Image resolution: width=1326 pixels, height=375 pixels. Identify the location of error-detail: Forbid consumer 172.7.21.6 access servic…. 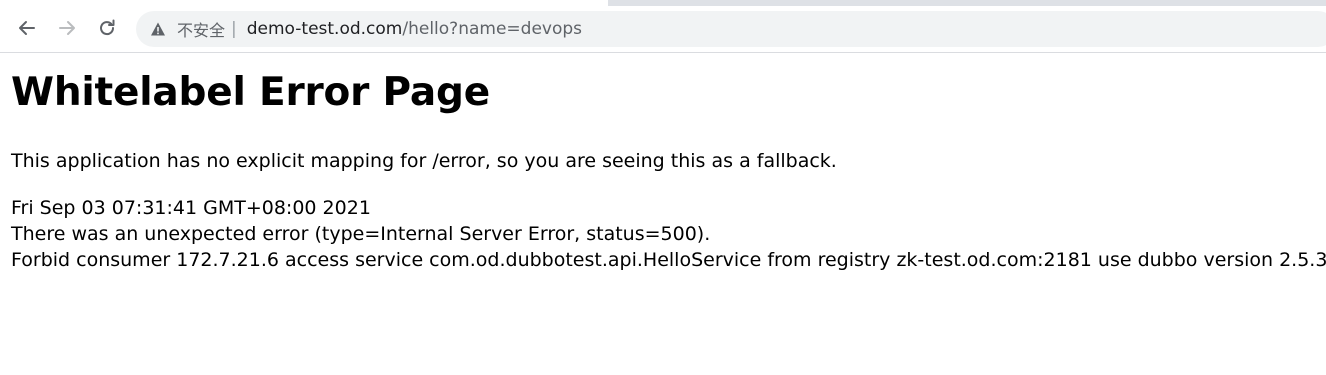
(668, 260).